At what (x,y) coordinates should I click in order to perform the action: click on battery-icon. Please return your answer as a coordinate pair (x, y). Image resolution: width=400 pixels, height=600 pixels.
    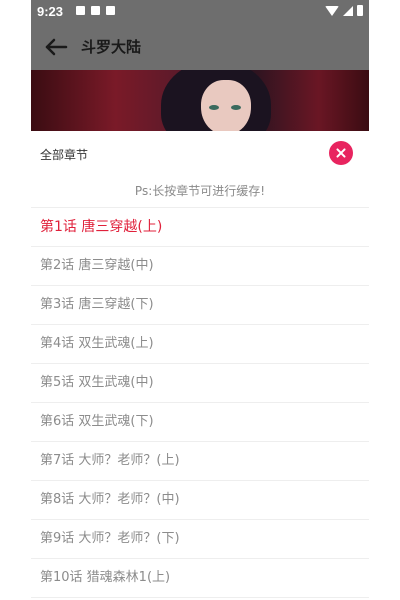
    Looking at the image, I should click on (360, 10).